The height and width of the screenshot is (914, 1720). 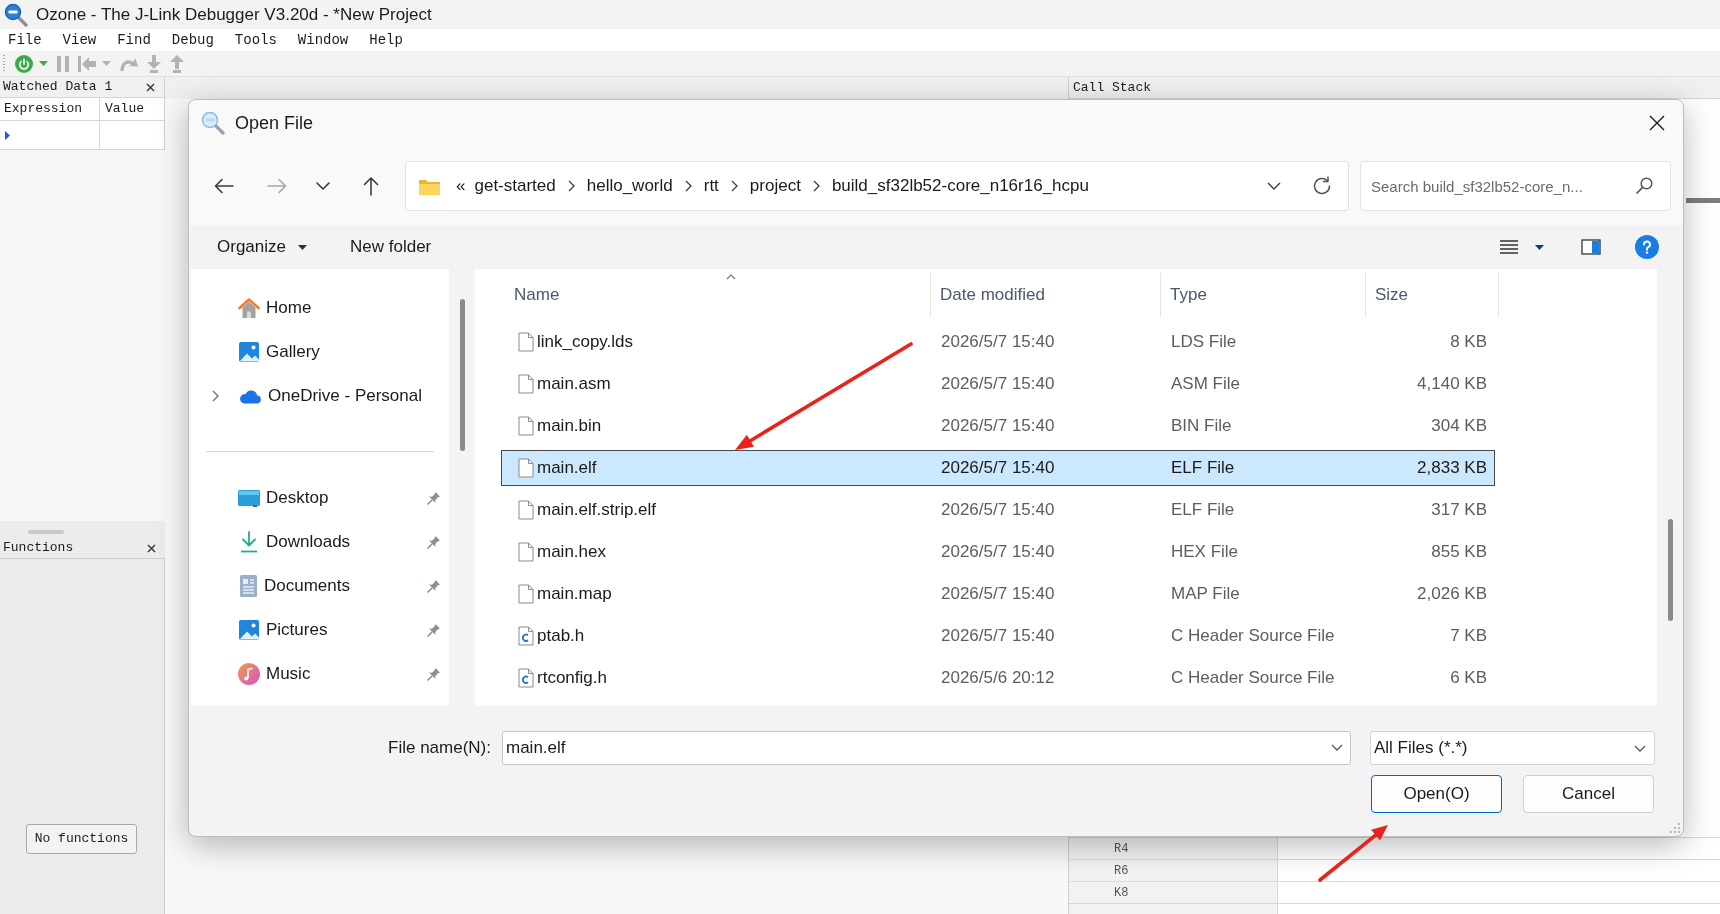 I want to click on breadcrumb: rtt, so click(x=711, y=186).